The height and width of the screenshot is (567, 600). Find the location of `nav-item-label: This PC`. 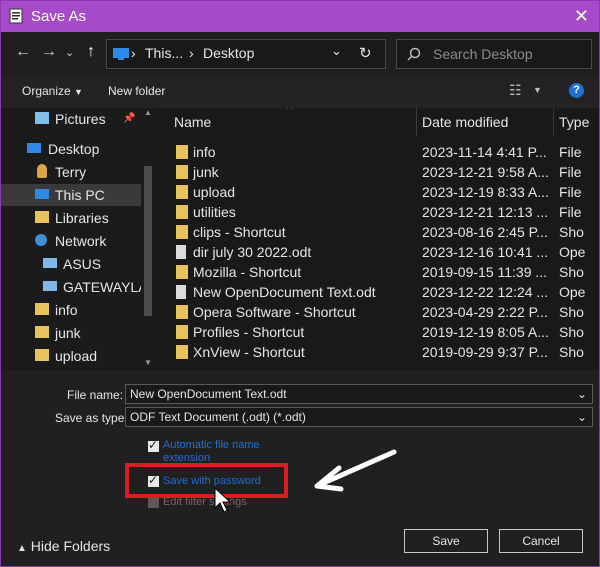

nav-item-label: This PC is located at coordinates (80, 195).